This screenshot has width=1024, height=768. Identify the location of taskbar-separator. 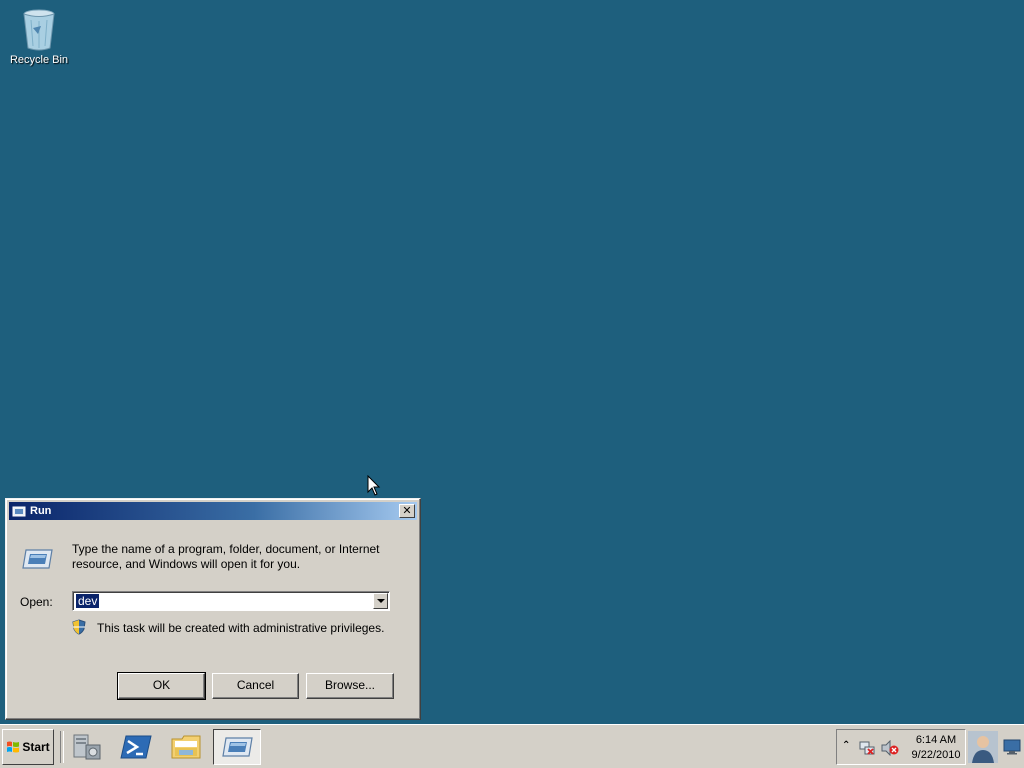
(62, 747).